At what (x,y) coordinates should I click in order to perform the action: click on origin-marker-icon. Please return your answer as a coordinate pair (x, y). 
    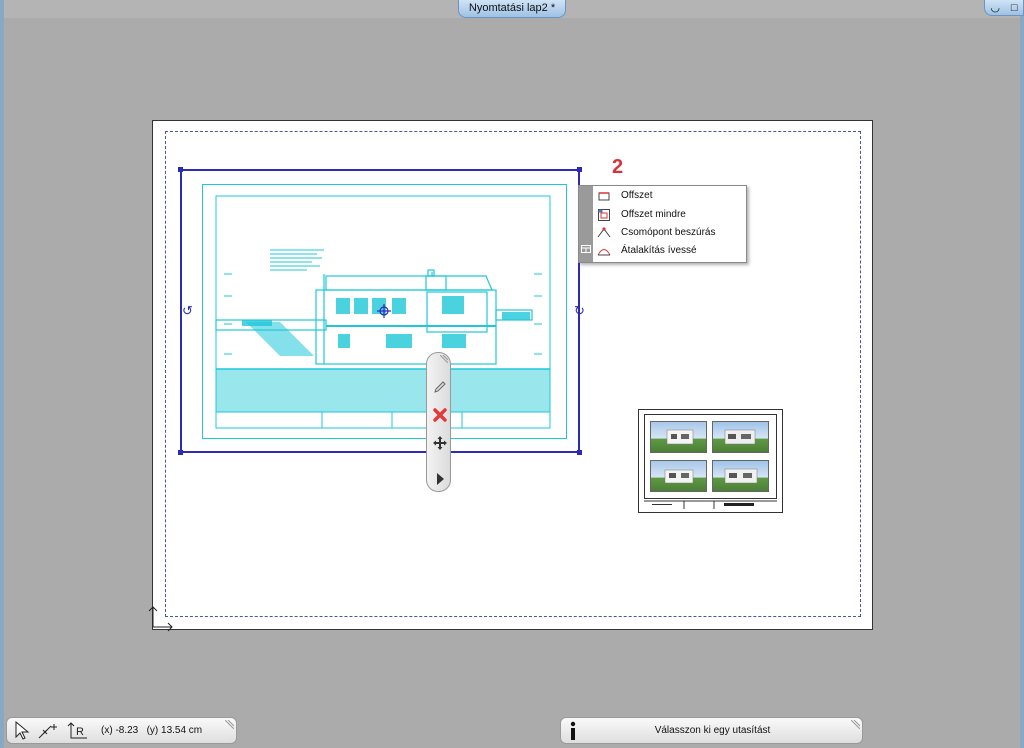
    Looking at the image, I should click on (160, 619).